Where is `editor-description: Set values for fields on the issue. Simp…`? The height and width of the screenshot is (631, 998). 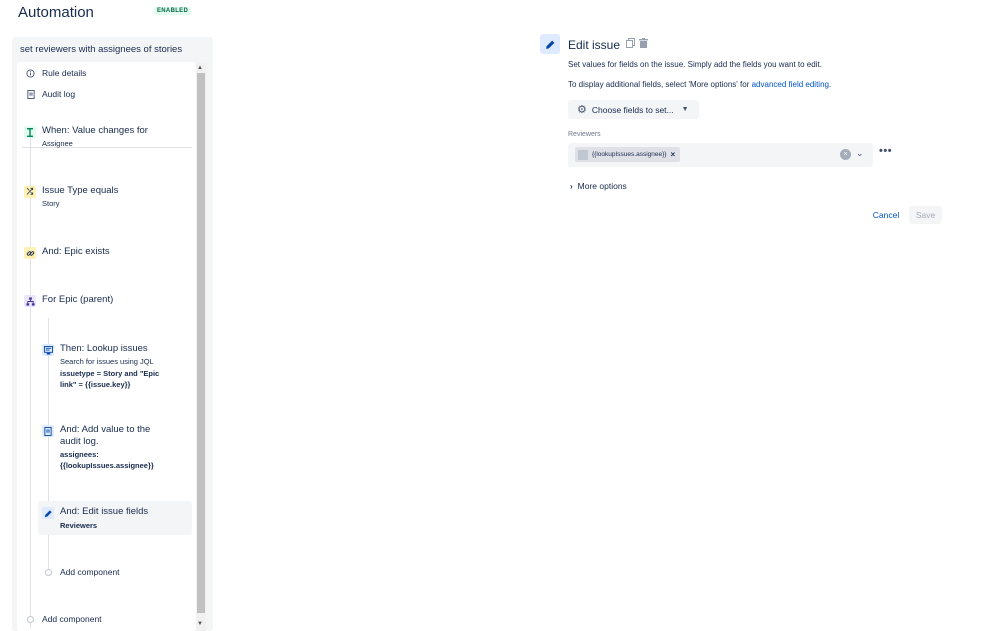 editor-description: Set values for fields on the issue. Simp… is located at coordinates (695, 64).